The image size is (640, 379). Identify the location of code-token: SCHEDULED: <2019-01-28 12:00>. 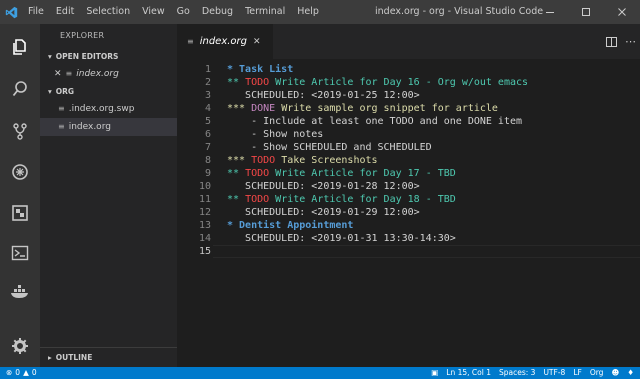
(323, 186).